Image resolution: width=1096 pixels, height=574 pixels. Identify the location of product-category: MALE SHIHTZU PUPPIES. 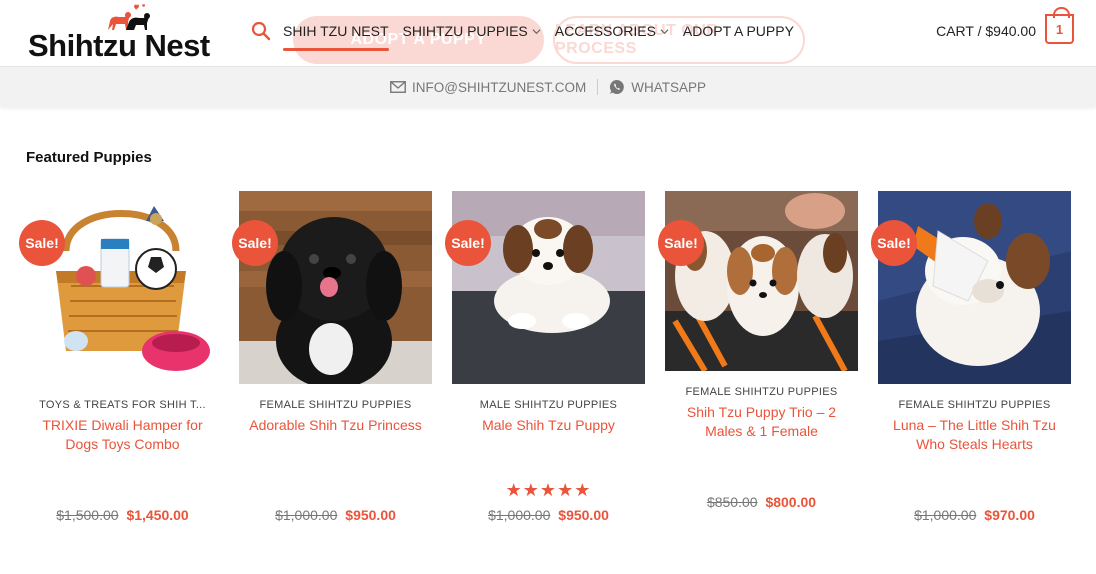
(548, 405).